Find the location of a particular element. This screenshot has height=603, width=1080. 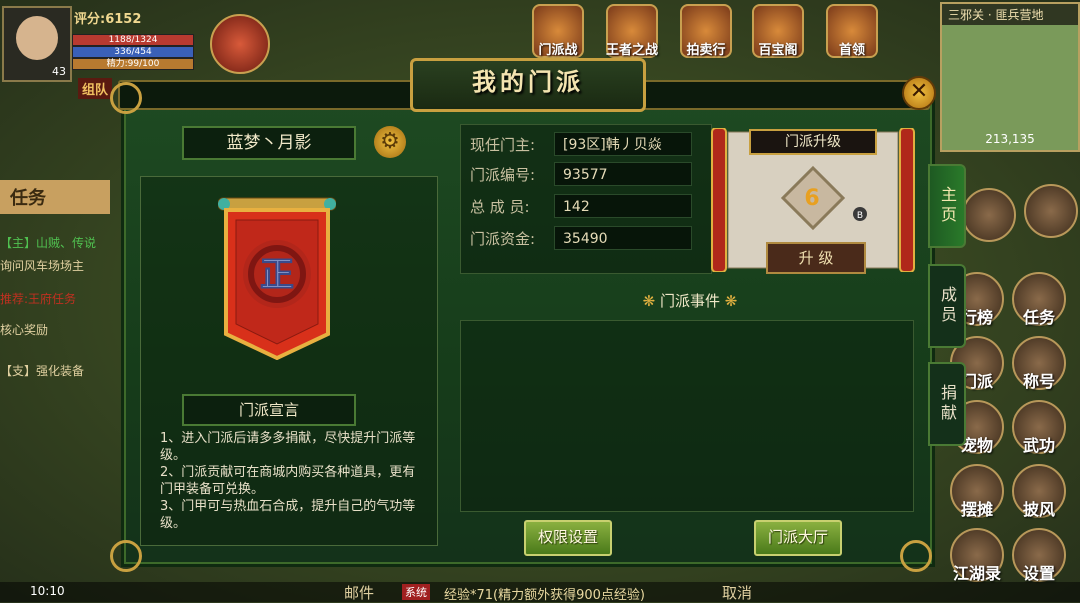

minimap-location: 三邪关 · 匪兵营地 is located at coordinates (1010, 14).